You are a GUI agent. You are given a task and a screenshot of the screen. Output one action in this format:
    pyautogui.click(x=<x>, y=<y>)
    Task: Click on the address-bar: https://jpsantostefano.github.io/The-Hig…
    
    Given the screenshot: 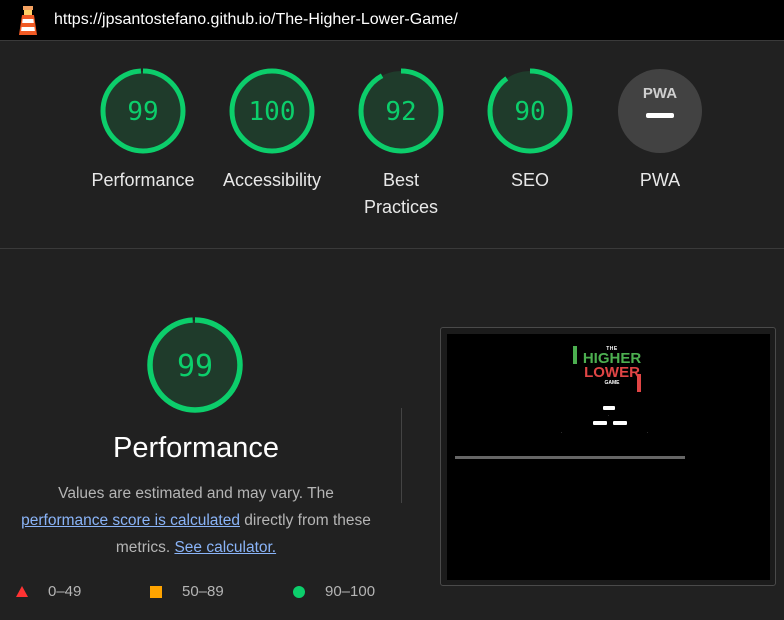 What is the action you would take?
    pyautogui.click(x=392, y=20)
    